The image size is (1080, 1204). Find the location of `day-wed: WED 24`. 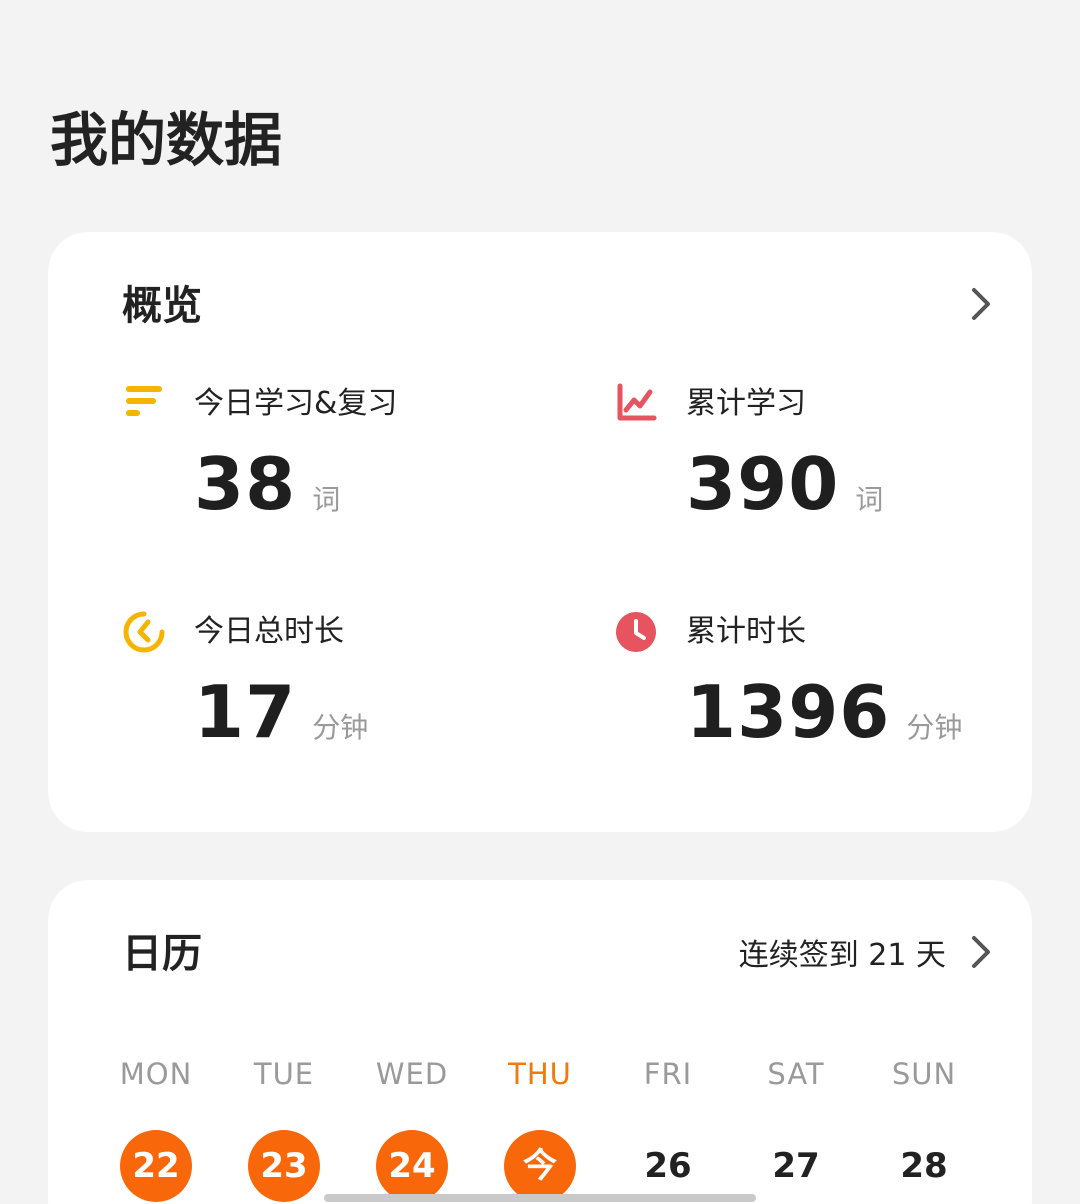

day-wed: WED 24 is located at coordinates (412, 1130).